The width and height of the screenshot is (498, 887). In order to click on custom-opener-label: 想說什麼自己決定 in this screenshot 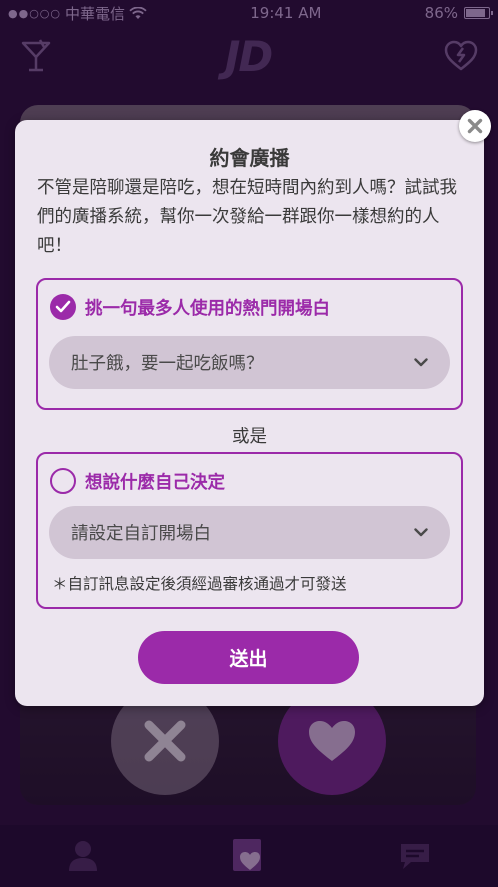, I will do `click(155, 482)`.